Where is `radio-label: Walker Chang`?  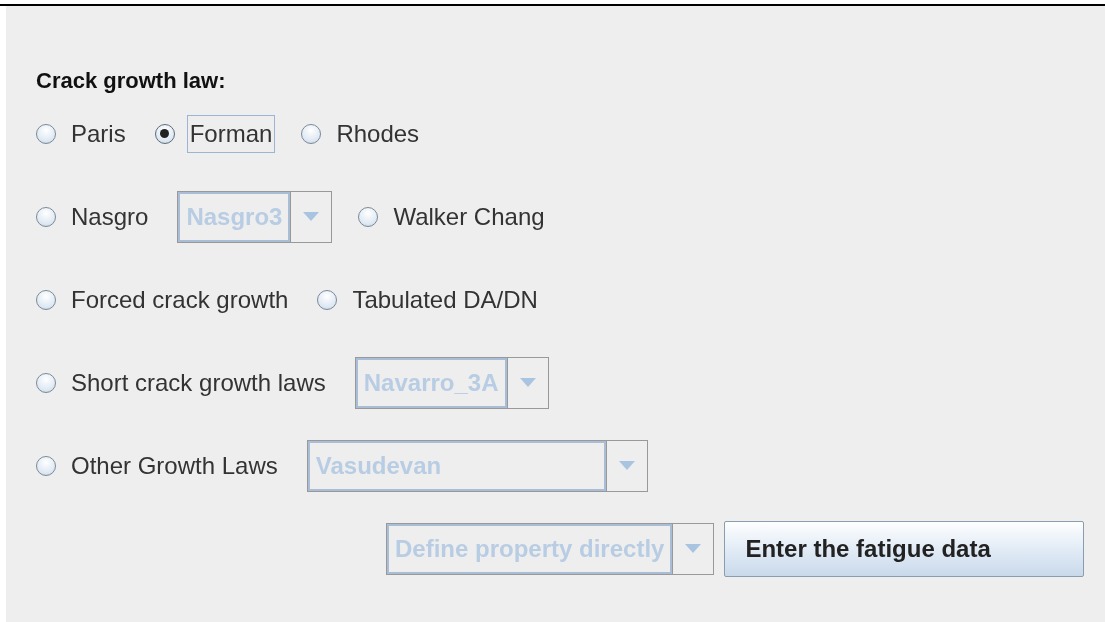
radio-label: Walker Chang is located at coordinates (469, 216).